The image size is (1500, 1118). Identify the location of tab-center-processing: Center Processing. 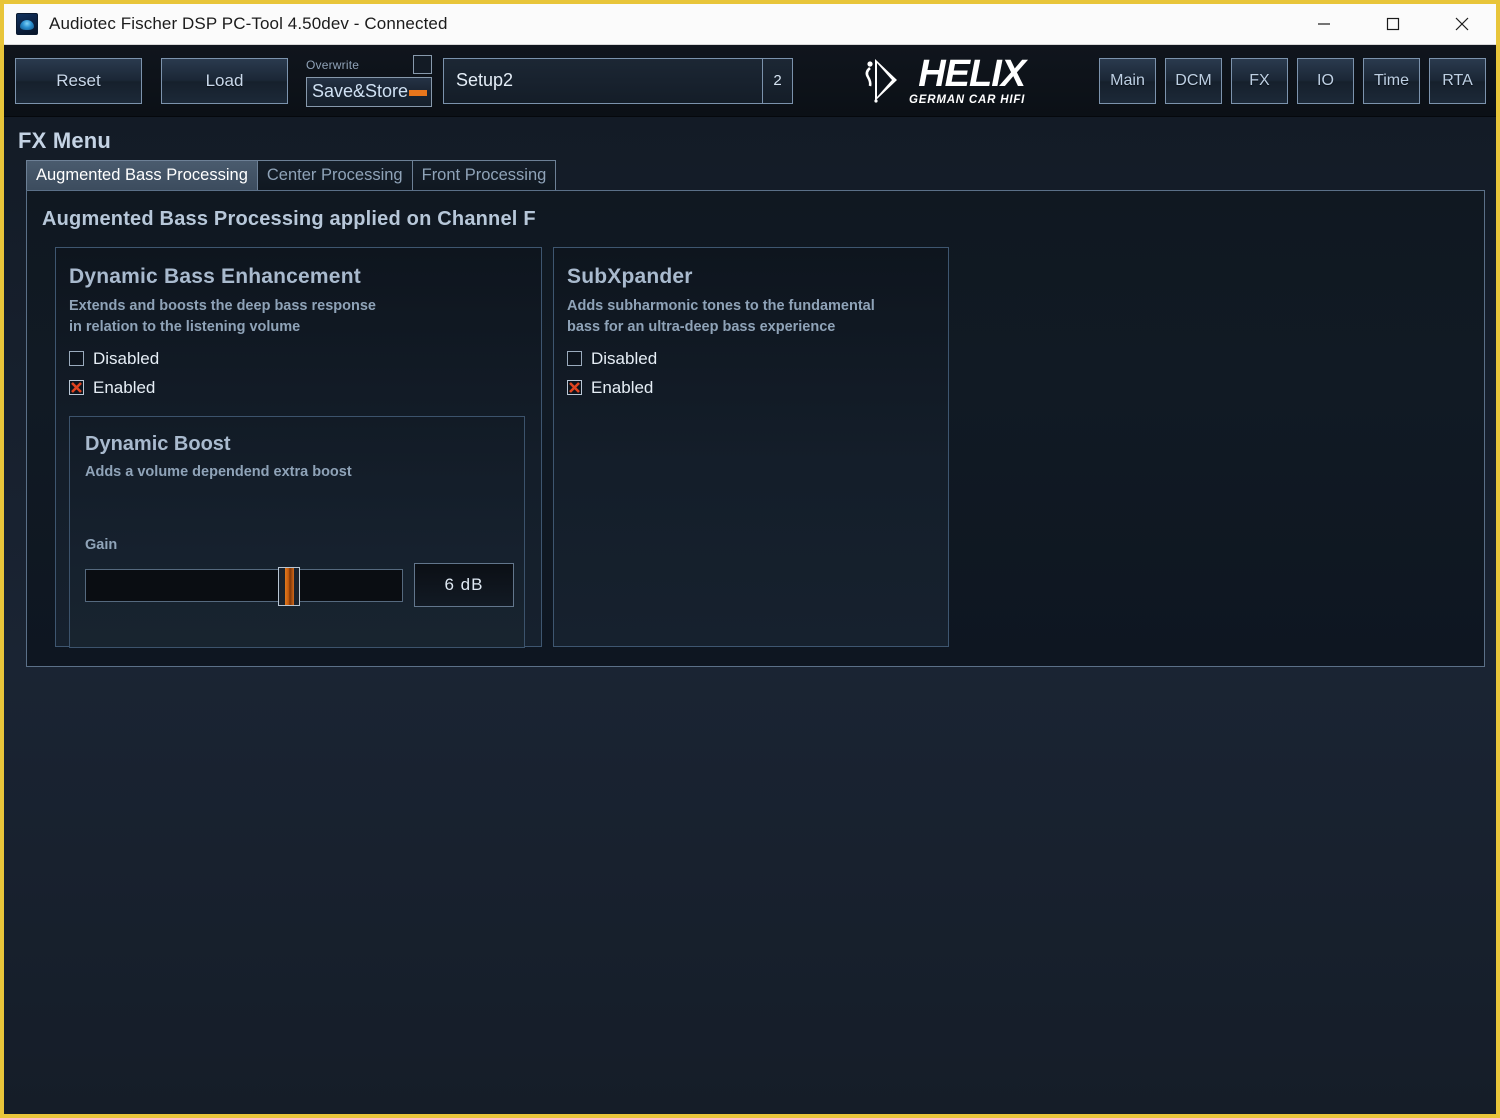
(335, 175).